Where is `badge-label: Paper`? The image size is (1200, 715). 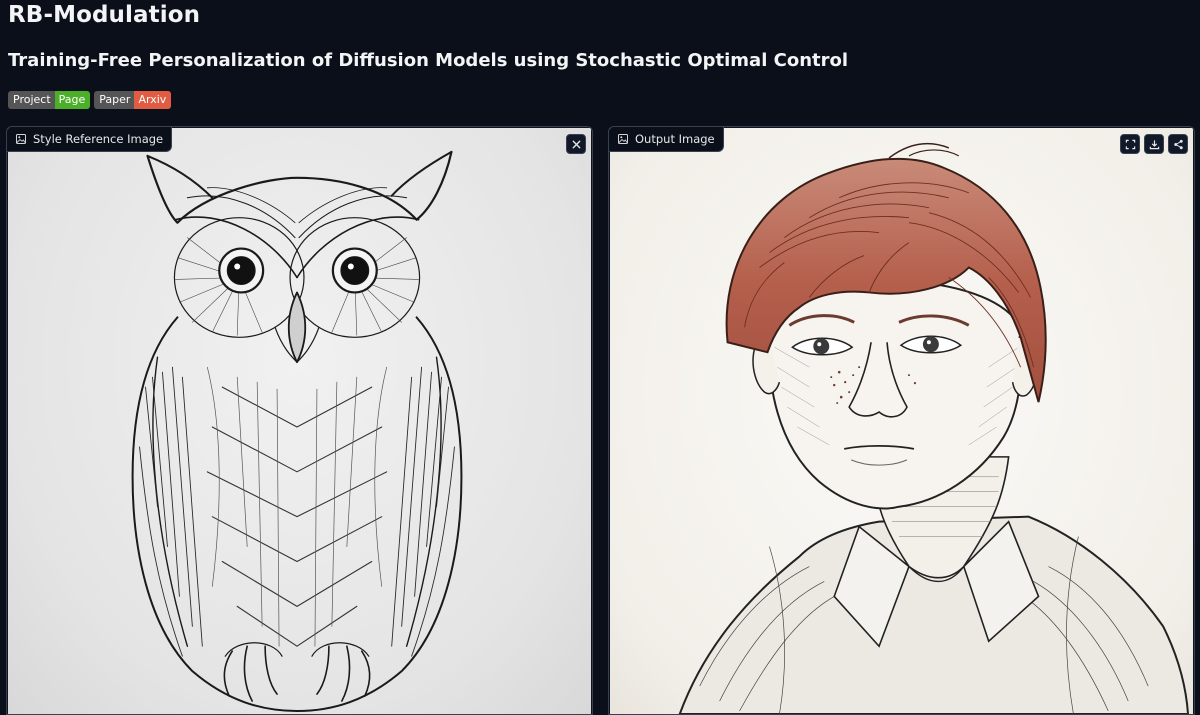 badge-label: Paper is located at coordinates (114, 100).